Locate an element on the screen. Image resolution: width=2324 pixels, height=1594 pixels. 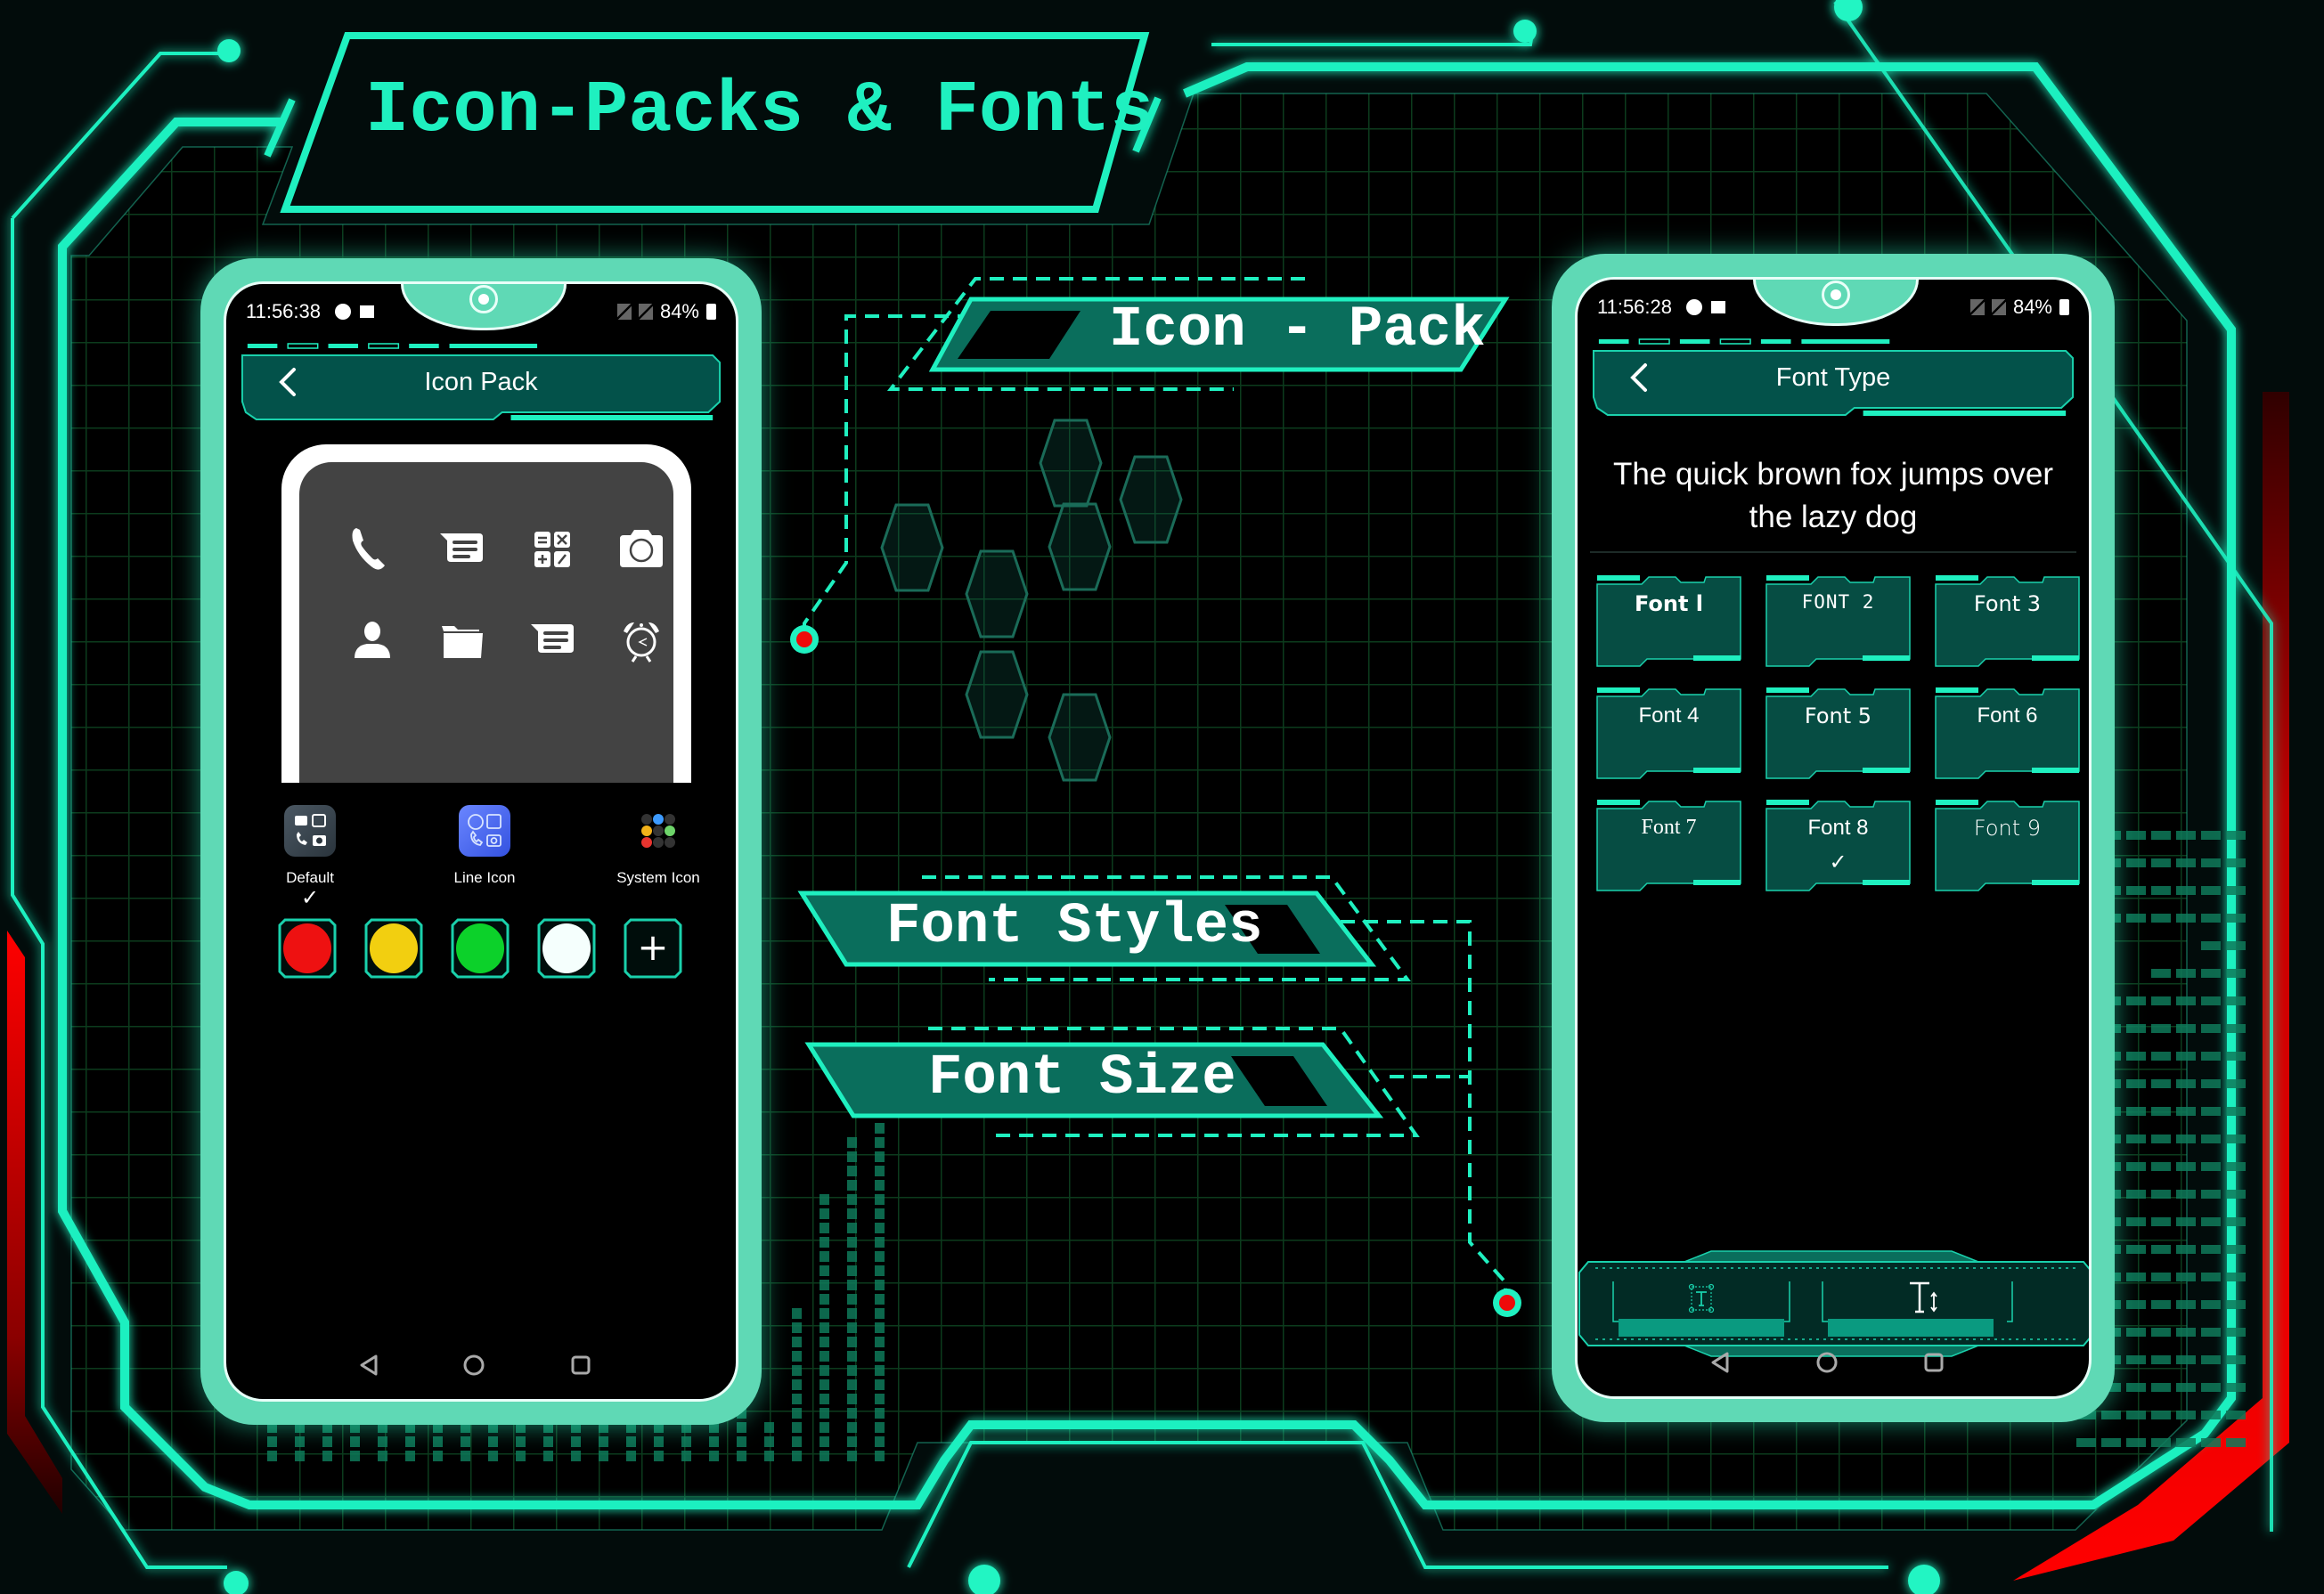
font-option-9: Font 9 is located at coordinates (2007, 844).